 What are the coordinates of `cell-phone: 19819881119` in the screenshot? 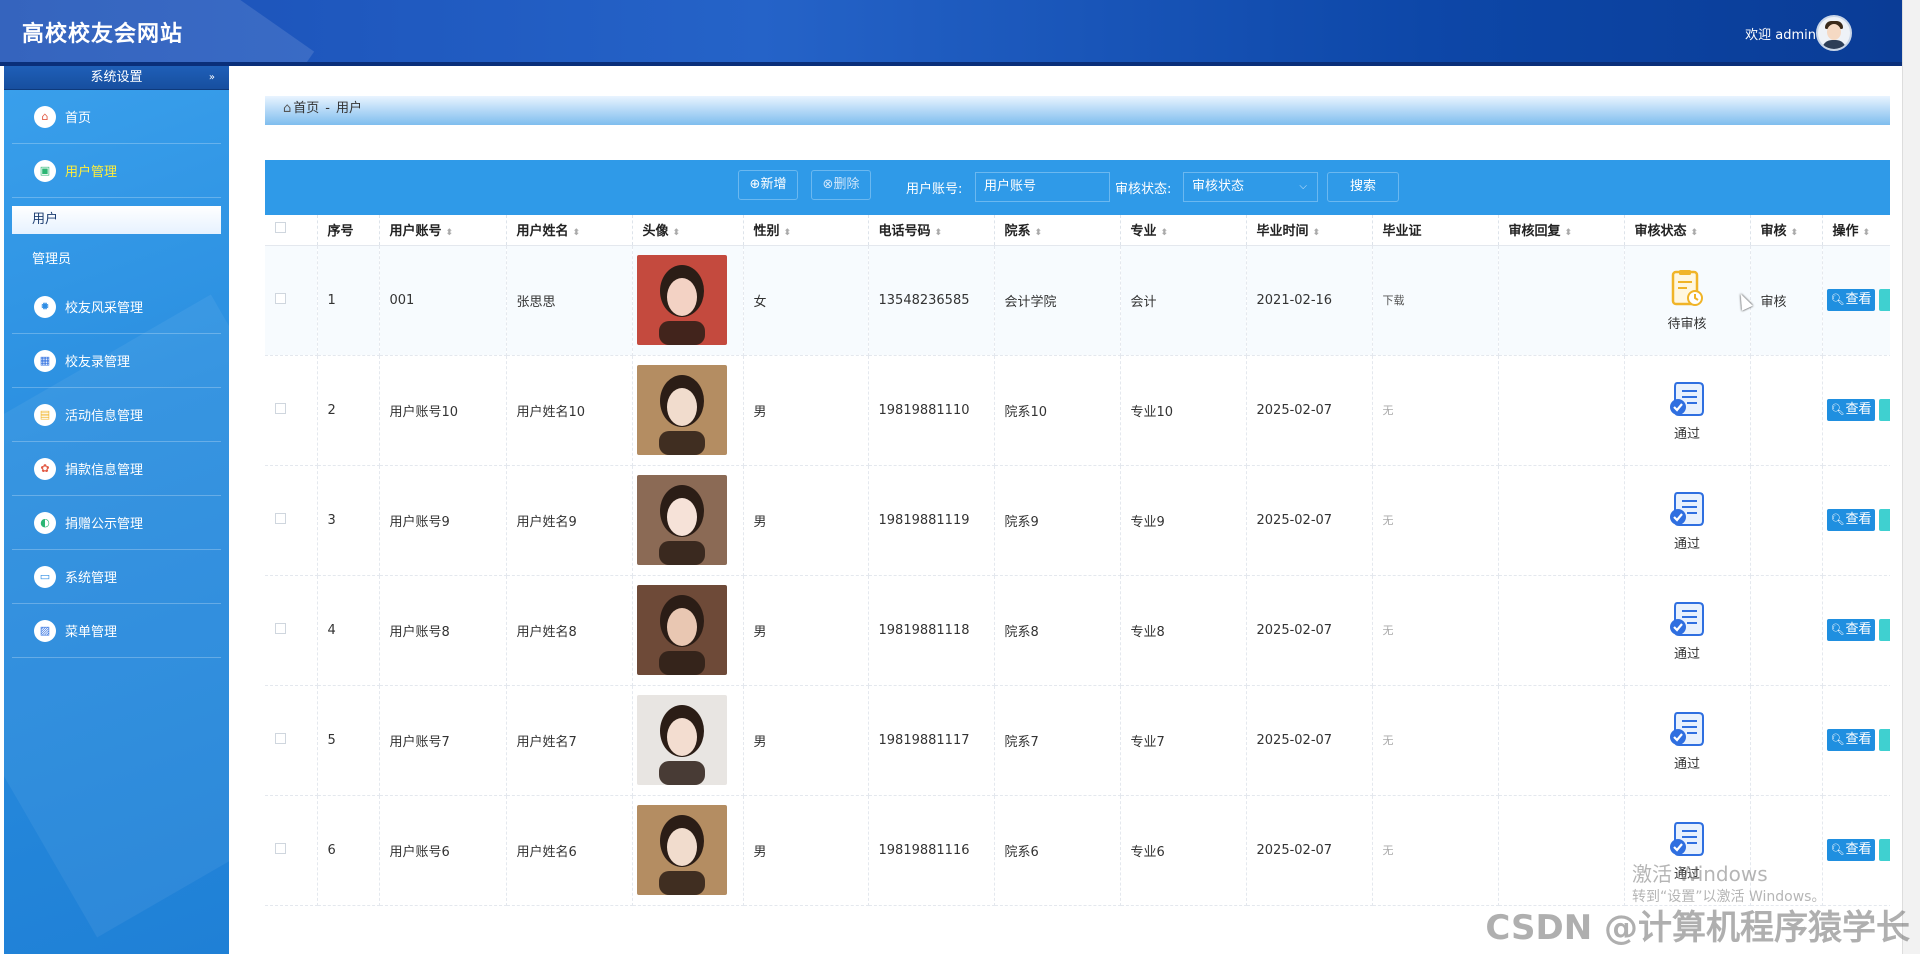 It's located at (931, 520).